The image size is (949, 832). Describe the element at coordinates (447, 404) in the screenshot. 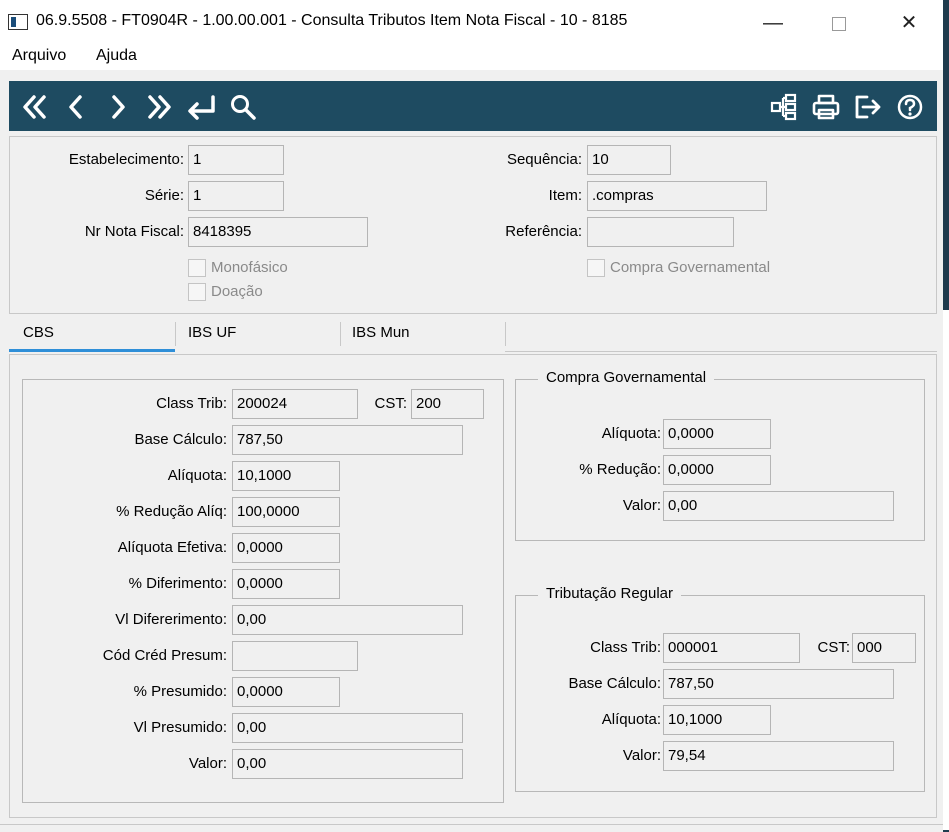

I see `cst-field: 200` at that location.